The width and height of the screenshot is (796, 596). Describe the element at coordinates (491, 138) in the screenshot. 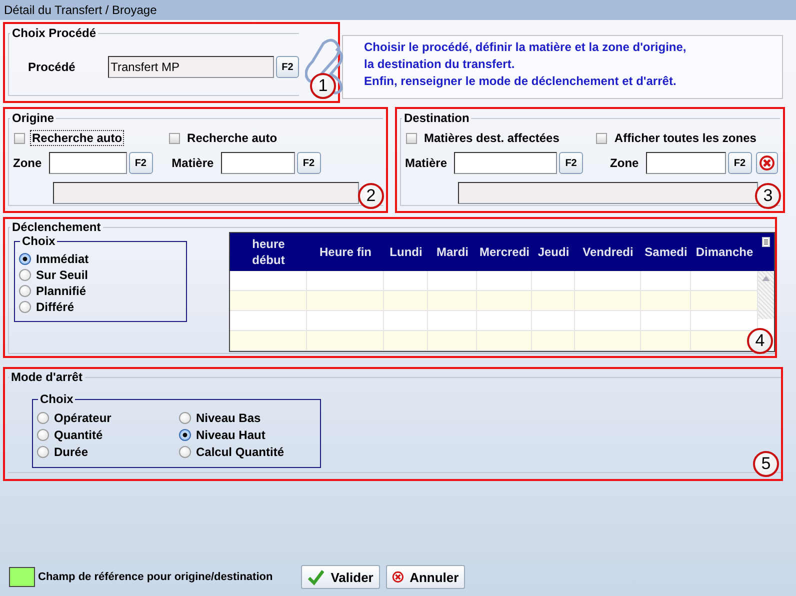

I see `checkbox-label: Matières dest. affectées` at that location.